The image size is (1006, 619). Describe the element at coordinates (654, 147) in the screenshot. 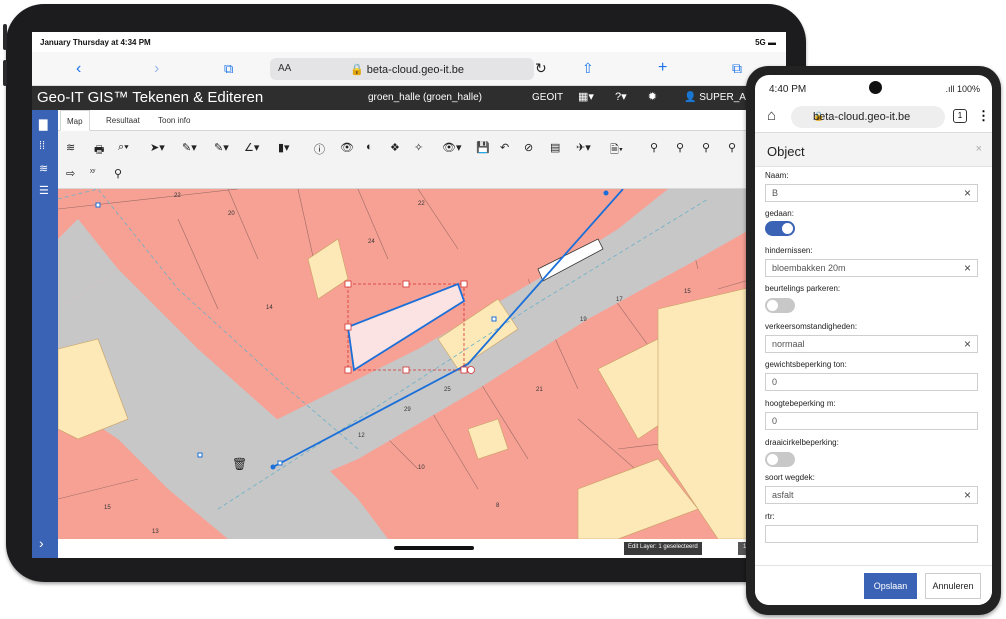

I see `marker-icon-1: ⚲` at that location.